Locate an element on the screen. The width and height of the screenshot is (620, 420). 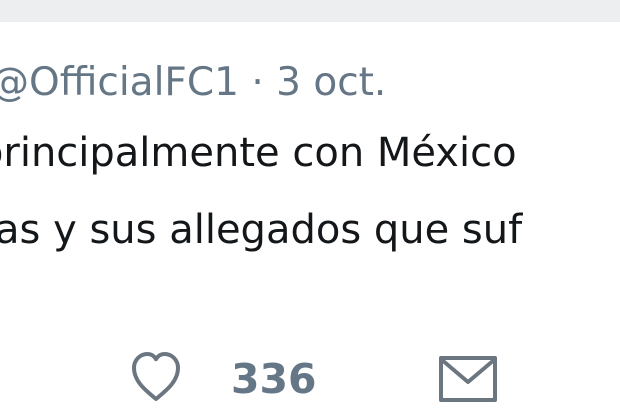
top-band is located at coordinates (310, 11).